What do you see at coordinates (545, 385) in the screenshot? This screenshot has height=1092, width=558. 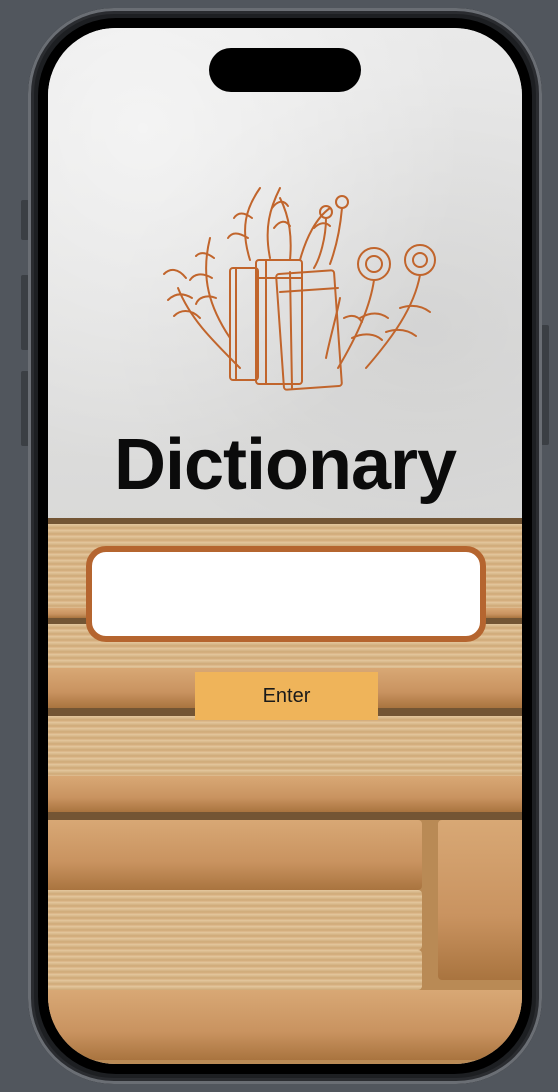 I see `power-button` at bounding box center [545, 385].